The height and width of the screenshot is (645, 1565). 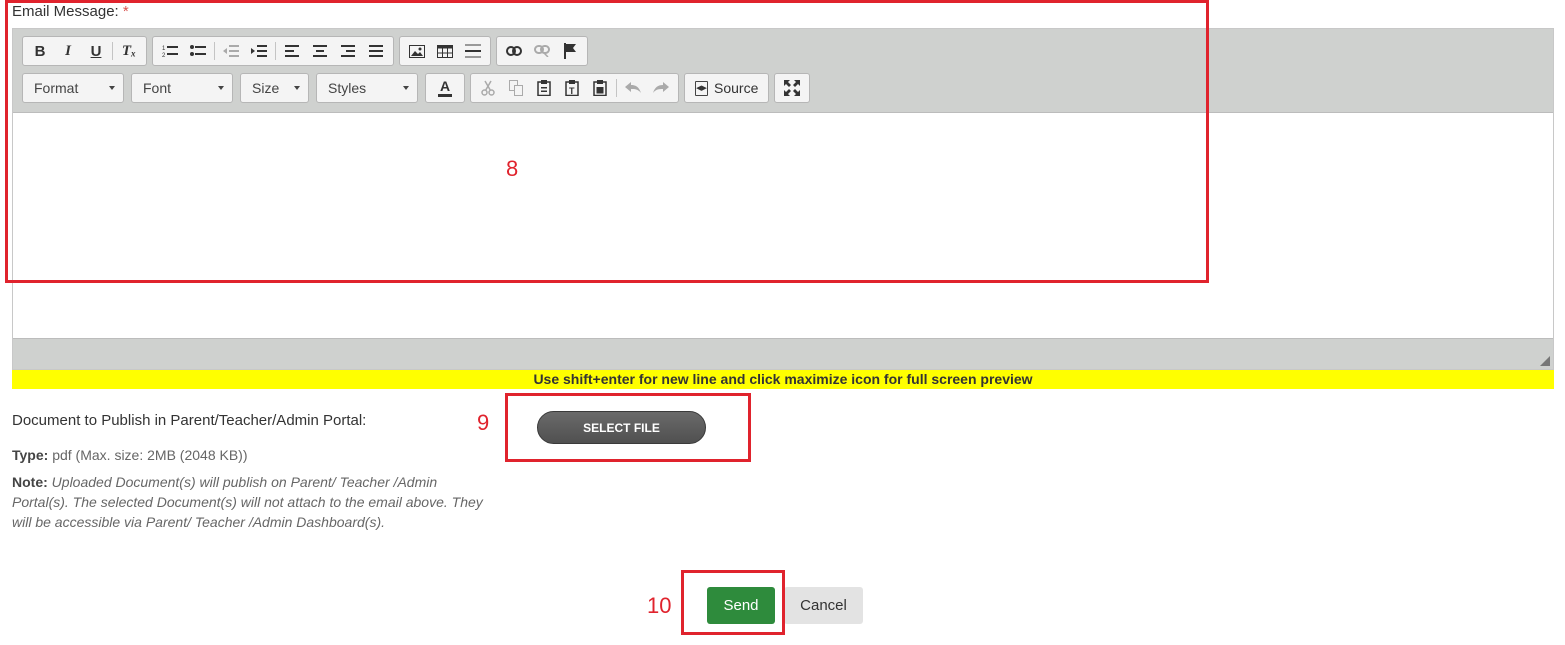 What do you see at coordinates (1545, 361) in the screenshot?
I see `resize-handle-icon` at bounding box center [1545, 361].